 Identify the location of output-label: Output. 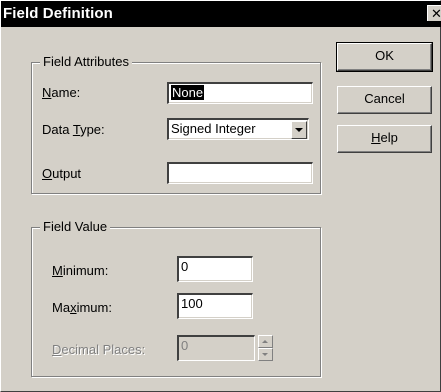
(62, 173).